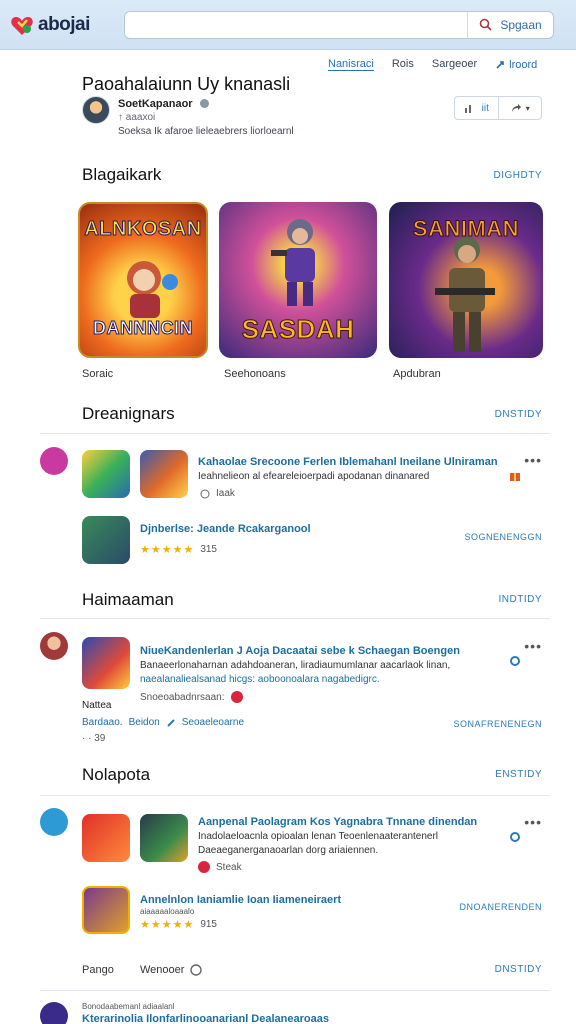 This screenshot has height=1024, width=576. I want to click on card-art-subtitle: DANNNCIN, so click(143, 328).